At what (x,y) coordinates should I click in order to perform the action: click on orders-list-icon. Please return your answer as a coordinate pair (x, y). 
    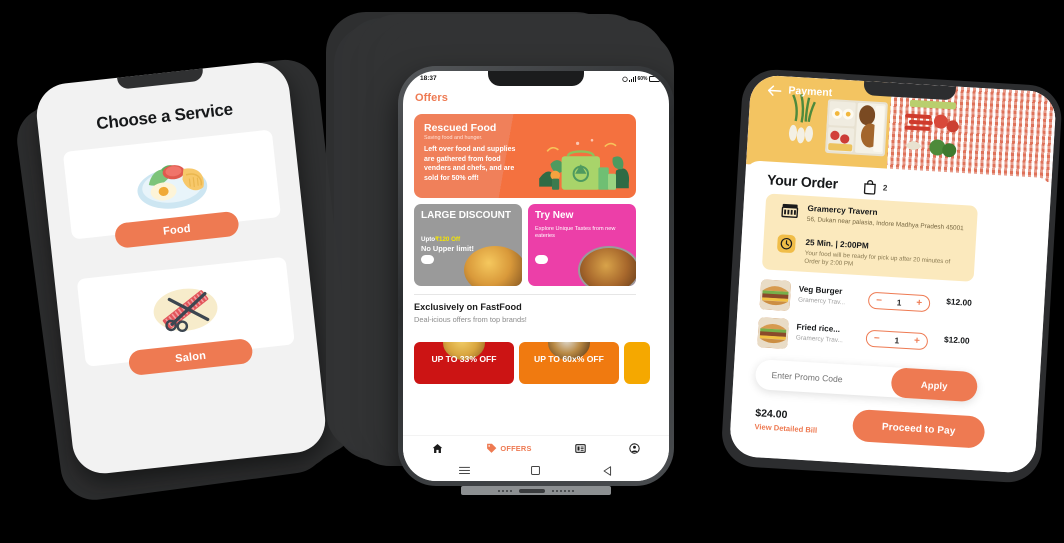
    Looking at the image, I should click on (580, 448).